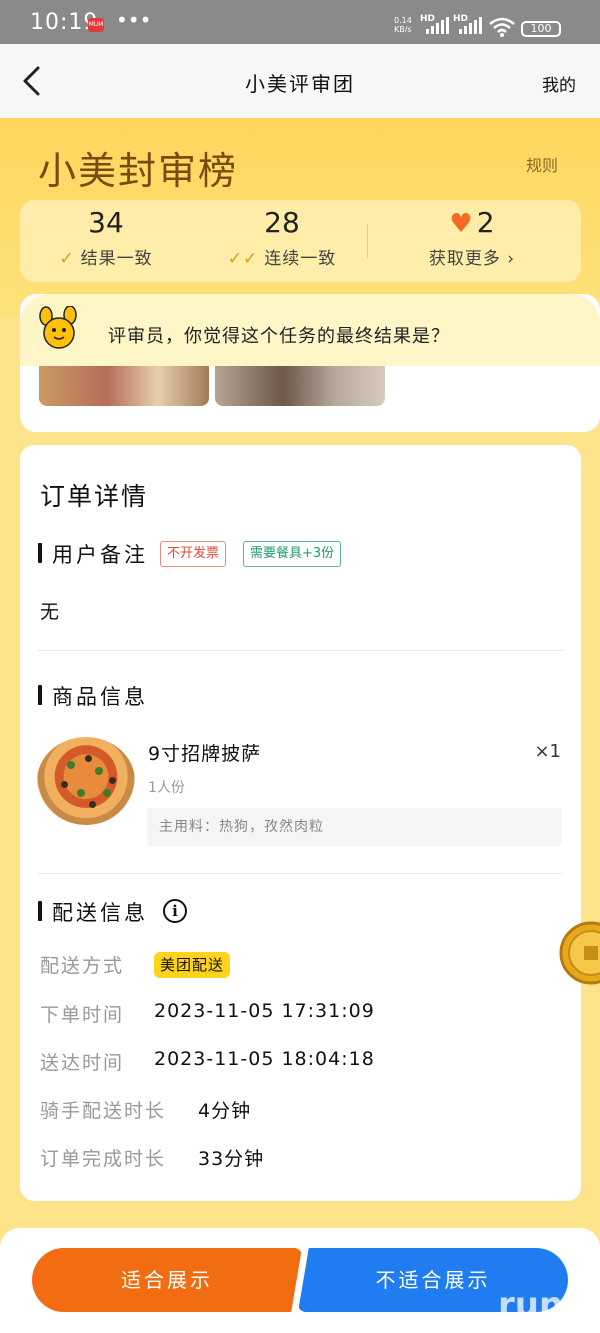 This screenshot has width=600, height=1333. What do you see at coordinates (547, 751) in the screenshot?
I see `product-quantity: ×1` at bounding box center [547, 751].